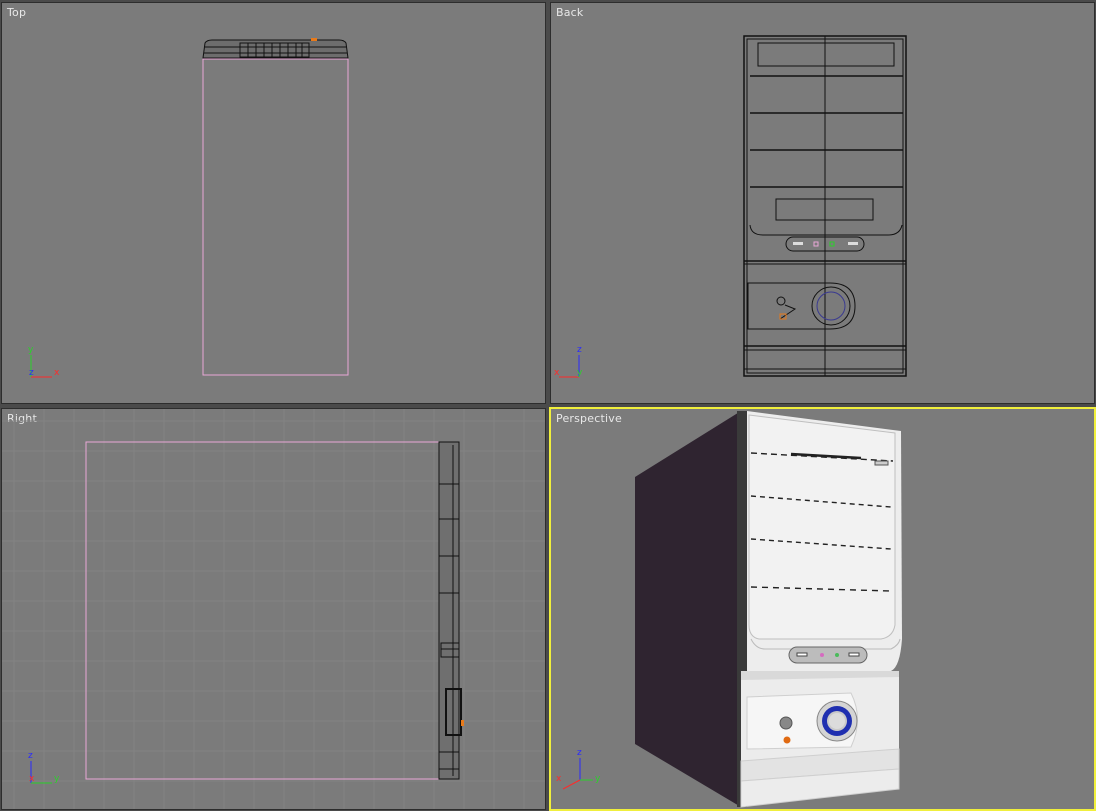  What do you see at coordinates (44, 361) in the screenshot?
I see `axis-tripod-top: y z x` at bounding box center [44, 361].